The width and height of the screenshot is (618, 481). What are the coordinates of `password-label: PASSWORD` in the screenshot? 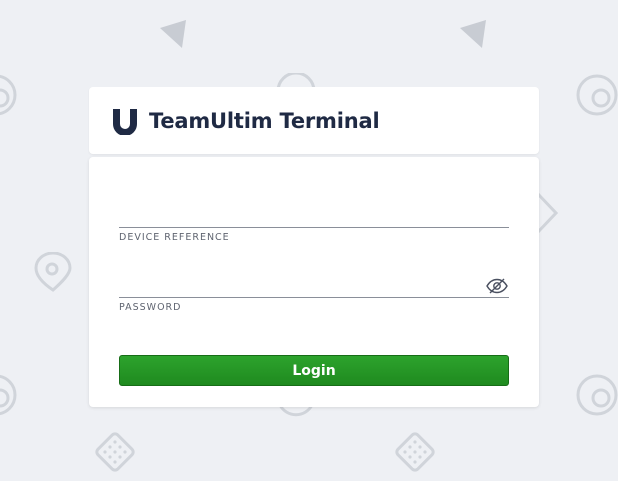 It's located at (150, 307).